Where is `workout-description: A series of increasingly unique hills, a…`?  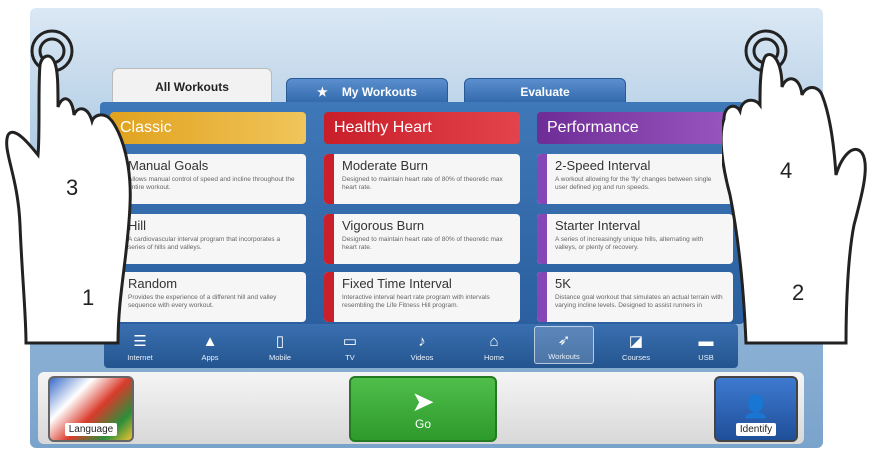
workout-description: A series of increasingly unique hills, a… is located at coordinates (629, 243).